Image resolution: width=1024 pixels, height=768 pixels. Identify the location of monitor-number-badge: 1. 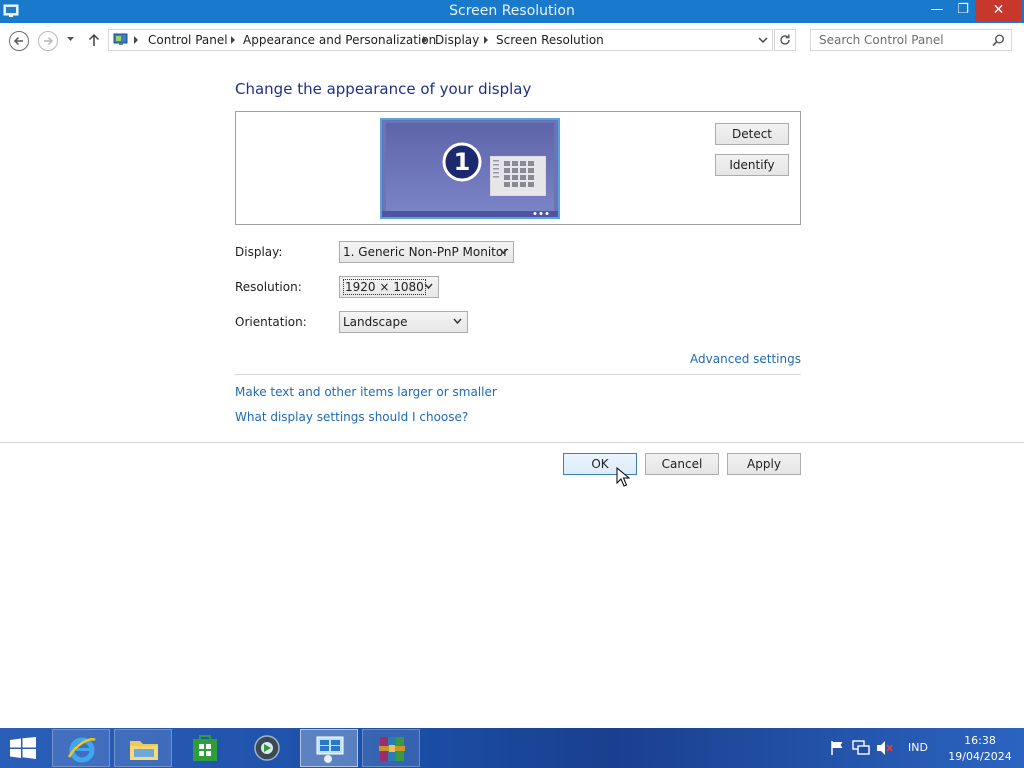
(462, 162).